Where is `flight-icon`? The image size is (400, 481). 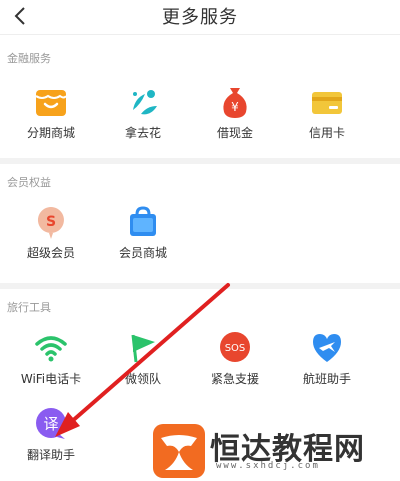
flight-icon is located at coordinates (327, 348).